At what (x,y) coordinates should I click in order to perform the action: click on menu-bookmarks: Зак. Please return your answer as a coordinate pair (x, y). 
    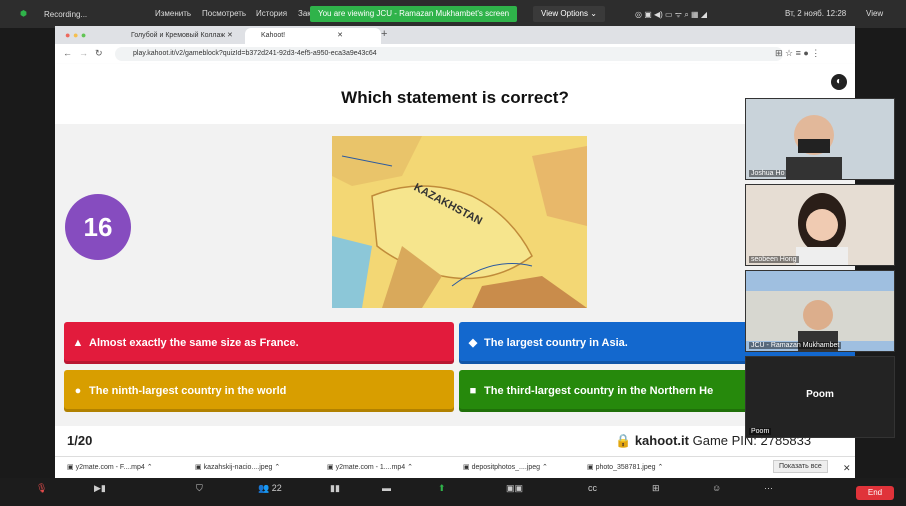
    Looking at the image, I should click on (304, 13).